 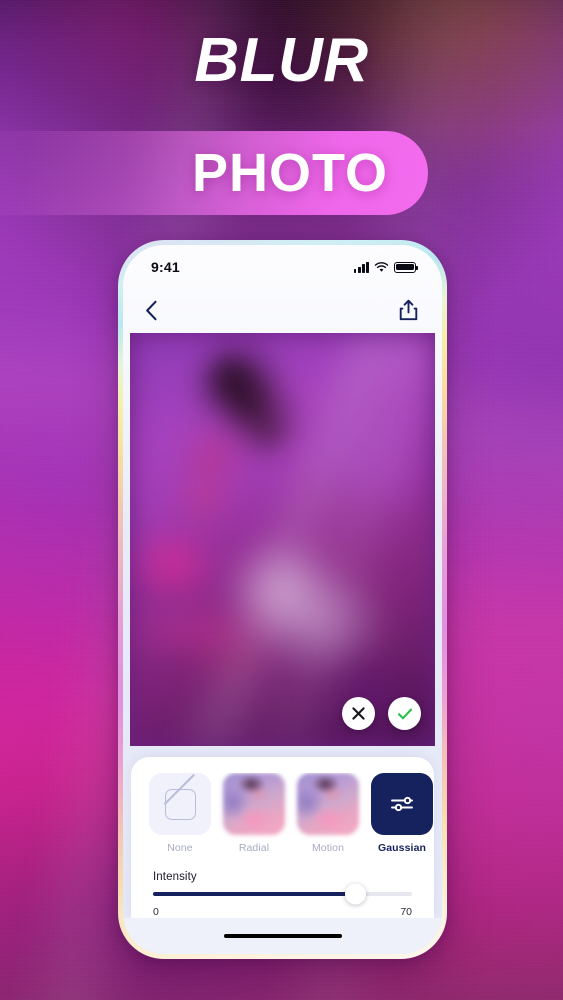 I want to click on slider-thumb, so click(x=355, y=894).